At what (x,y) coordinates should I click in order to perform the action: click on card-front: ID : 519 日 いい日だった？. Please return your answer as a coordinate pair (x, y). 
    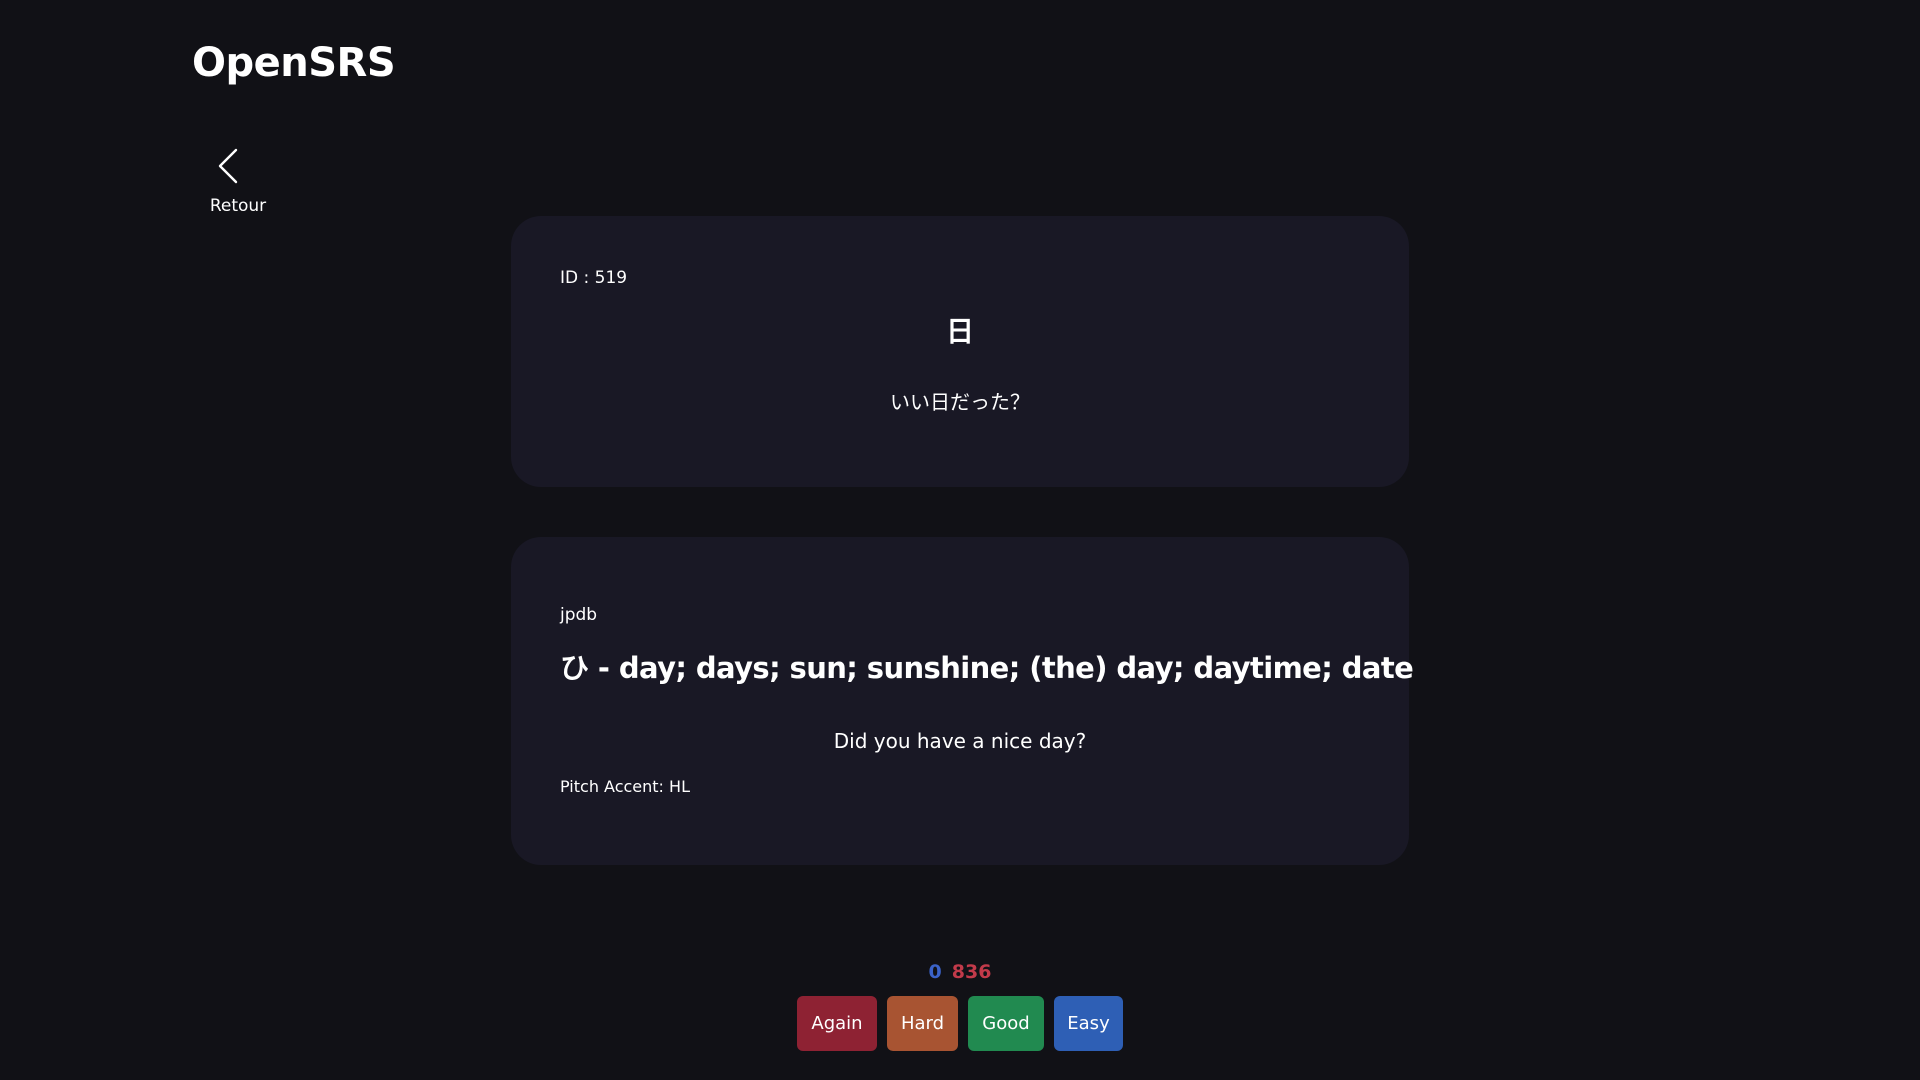
    Looking at the image, I should click on (960, 351).